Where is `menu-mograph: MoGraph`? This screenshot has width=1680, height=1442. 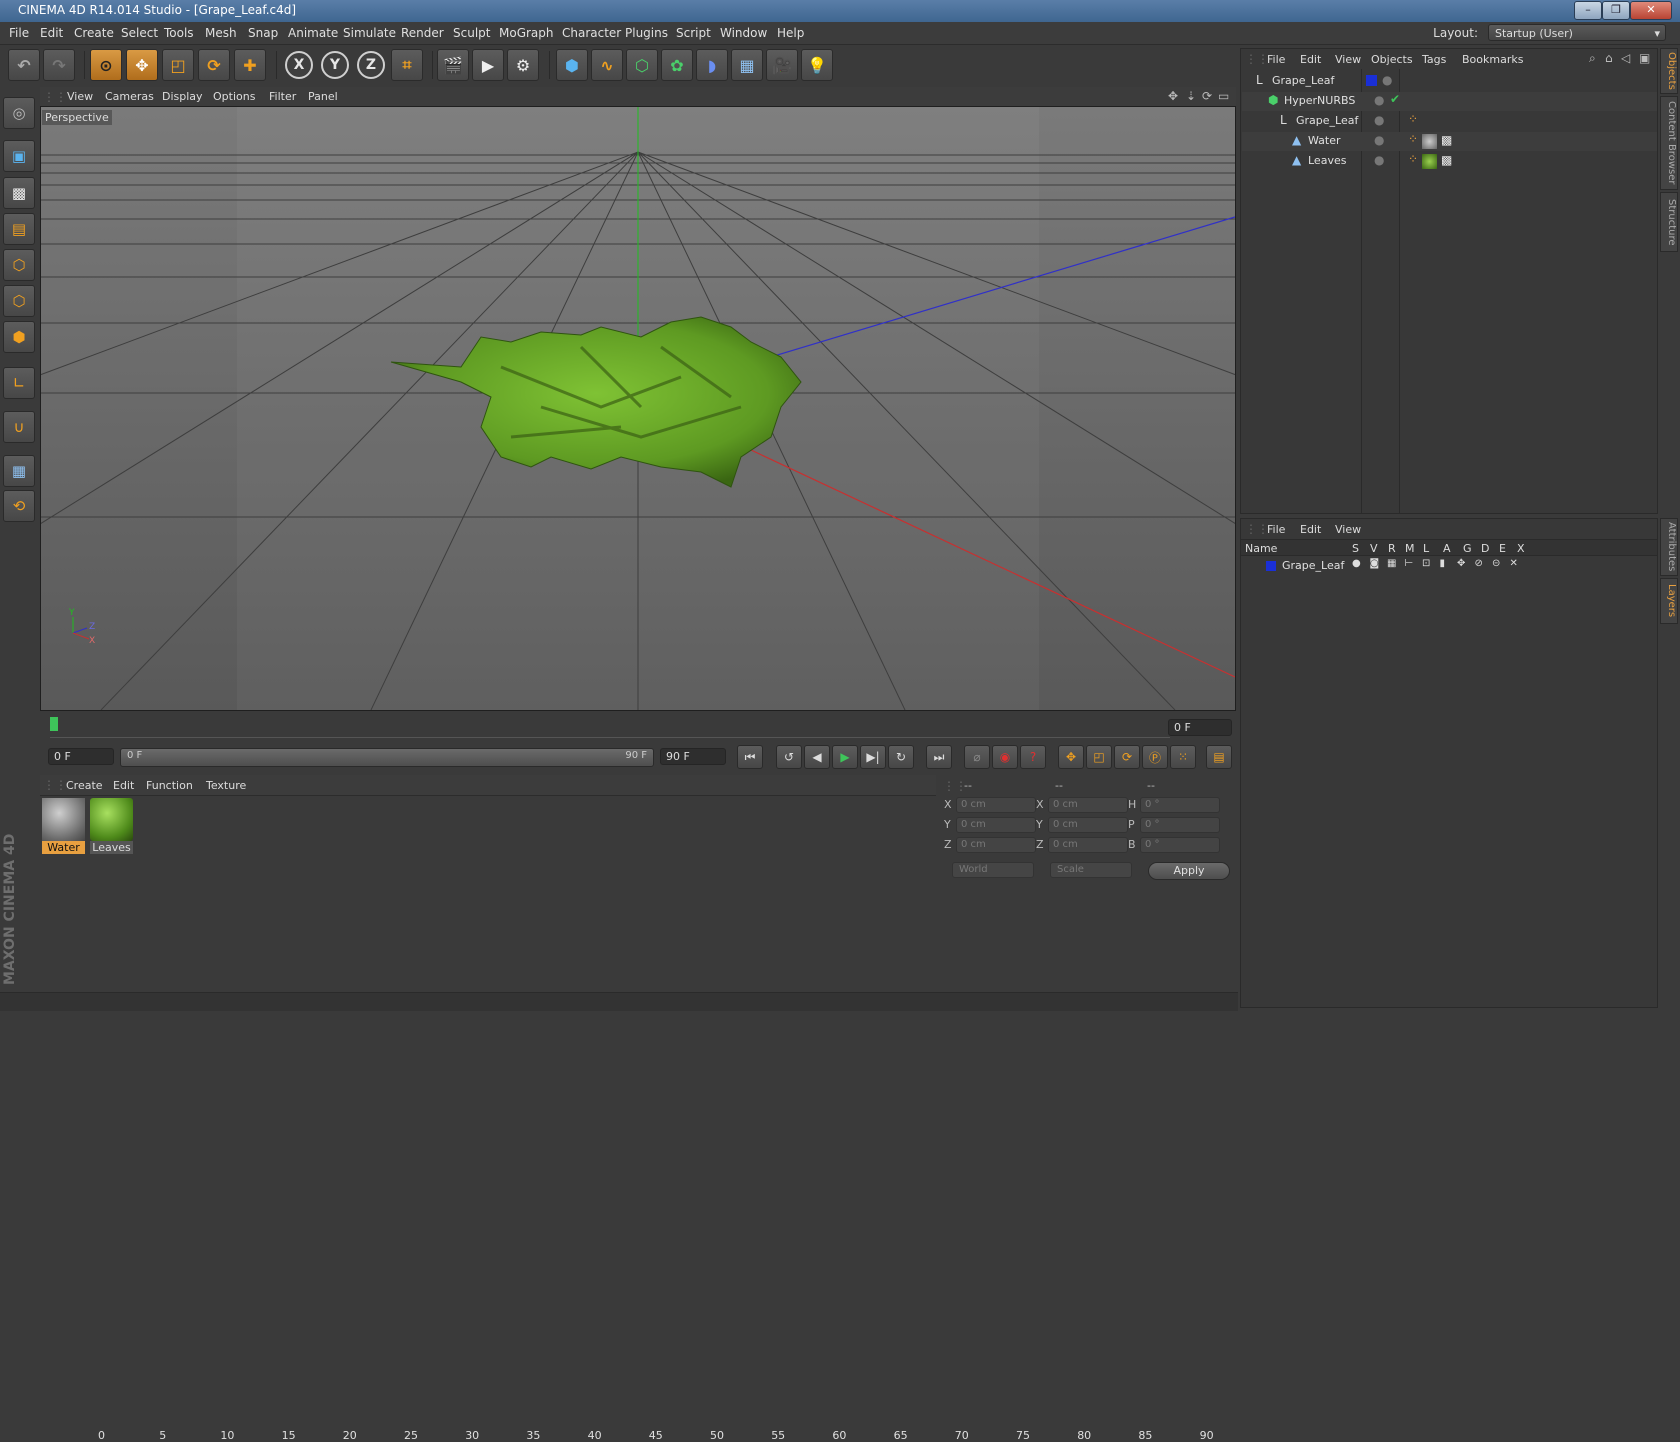
menu-mograph: MoGraph is located at coordinates (526, 33).